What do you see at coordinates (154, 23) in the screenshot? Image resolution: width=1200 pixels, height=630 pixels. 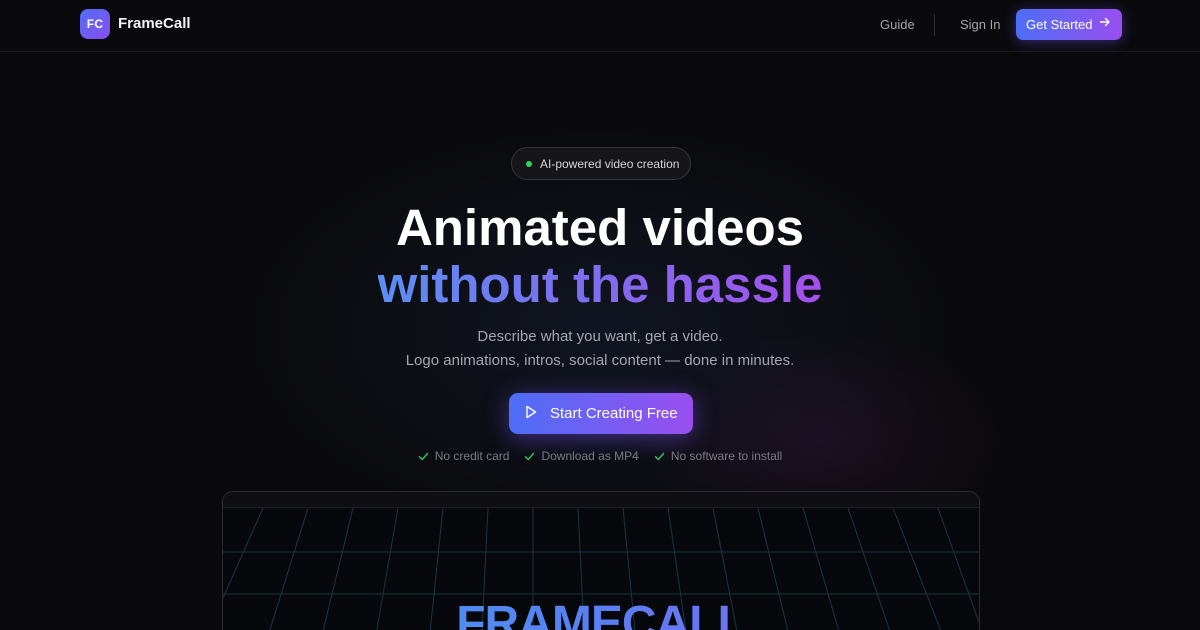 I see `brand-name: FrameCall` at bounding box center [154, 23].